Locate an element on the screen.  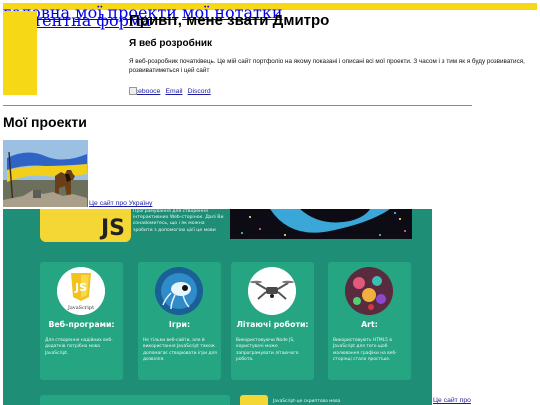
space-illustration is located at coordinates (321, 224).